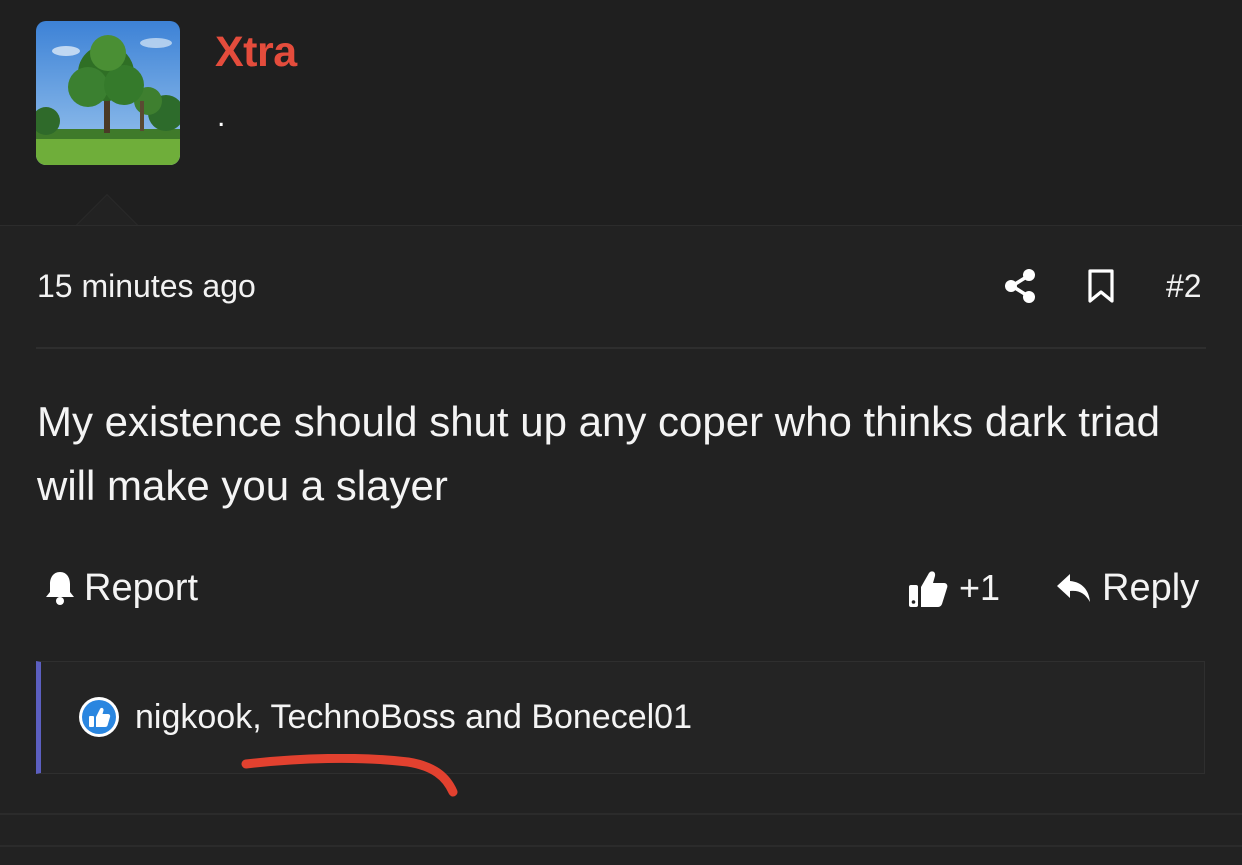  Describe the element at coordinates (1184, 286) in the screenshot. I see `post-number: #2` at that location.